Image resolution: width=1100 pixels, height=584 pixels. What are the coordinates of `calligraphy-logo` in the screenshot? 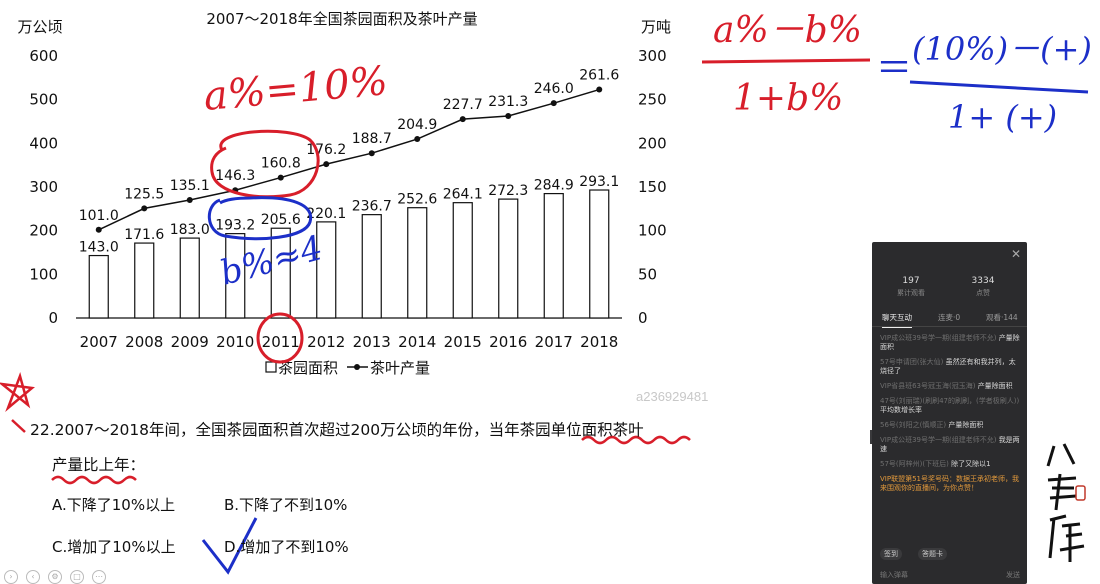 It's located at (1066, 502).